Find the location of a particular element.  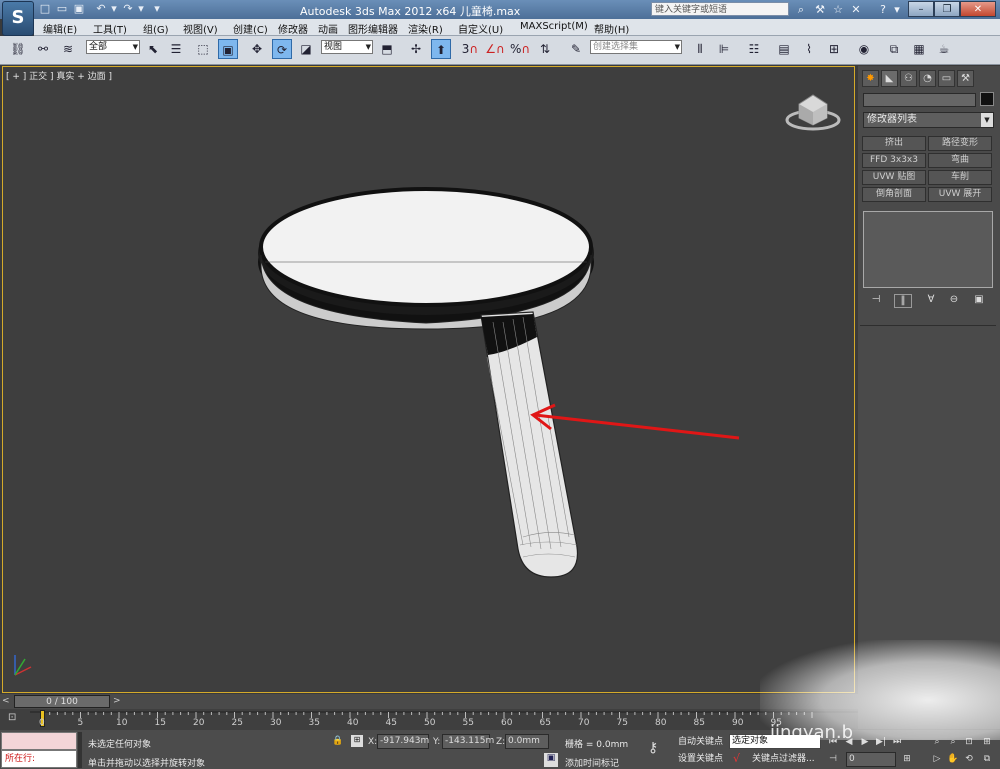

redo-icon: ↷ is located at coordinates (128, 9).